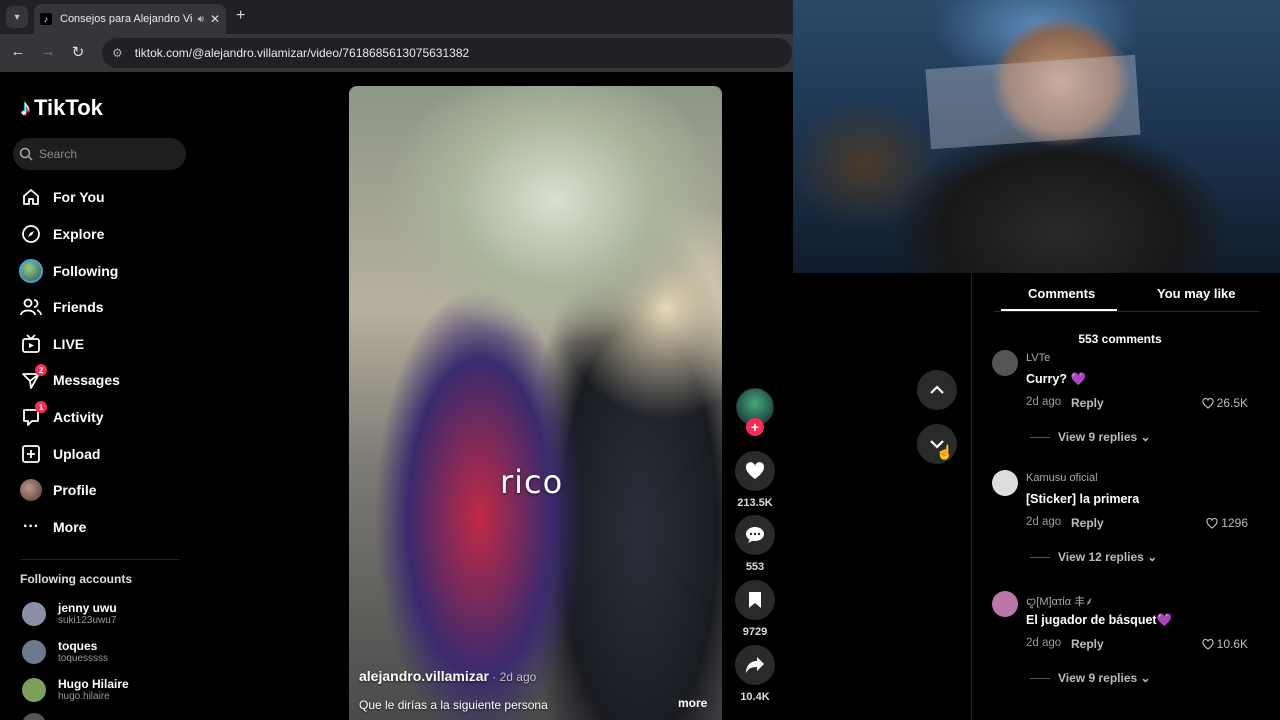  I want to click on video-caption: Que le dirías a la siguiente persona, so click(453, 705).